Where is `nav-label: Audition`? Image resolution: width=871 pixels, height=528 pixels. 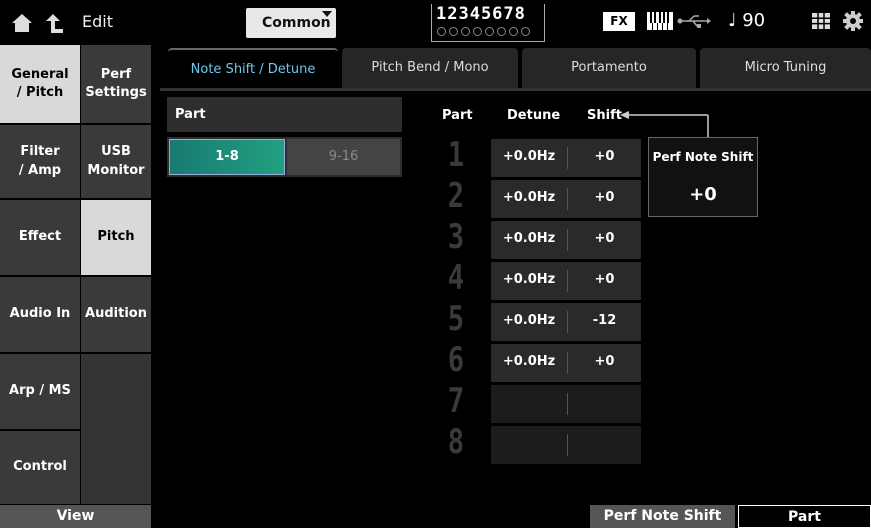
nav-label: Audition is located at coordinates (116, 314).